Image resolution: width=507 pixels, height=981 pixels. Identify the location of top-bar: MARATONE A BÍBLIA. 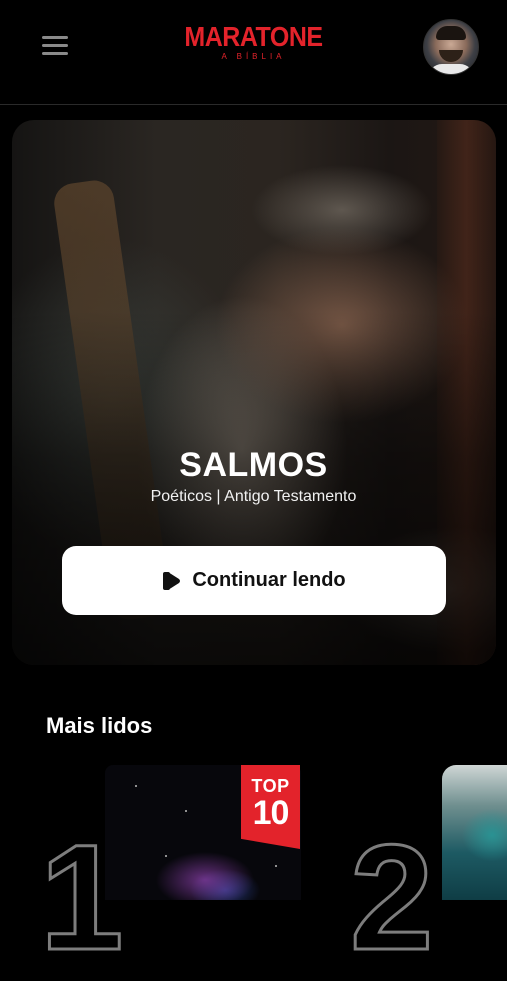
(253, 52).